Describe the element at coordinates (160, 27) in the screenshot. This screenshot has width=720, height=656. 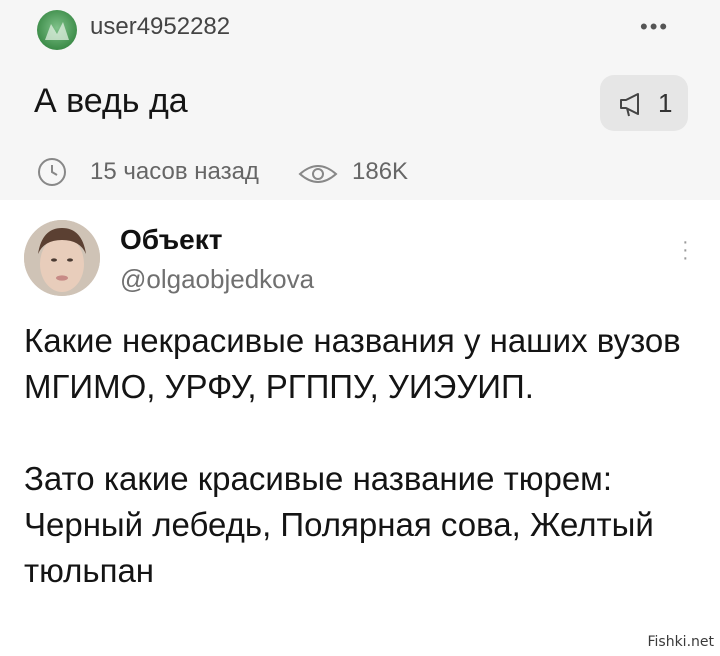
I see `post-author: user4952282` at that location.